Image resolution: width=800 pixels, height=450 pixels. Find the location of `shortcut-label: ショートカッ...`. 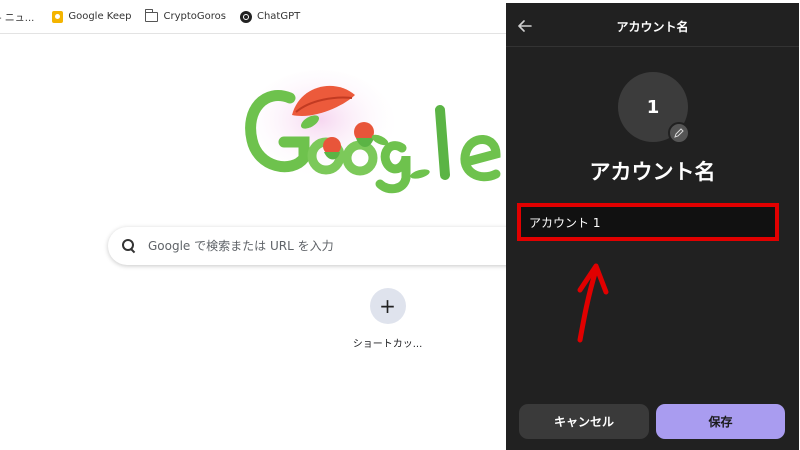

shortcut-label: ショートカッ... is located at coordinates (387, 344).